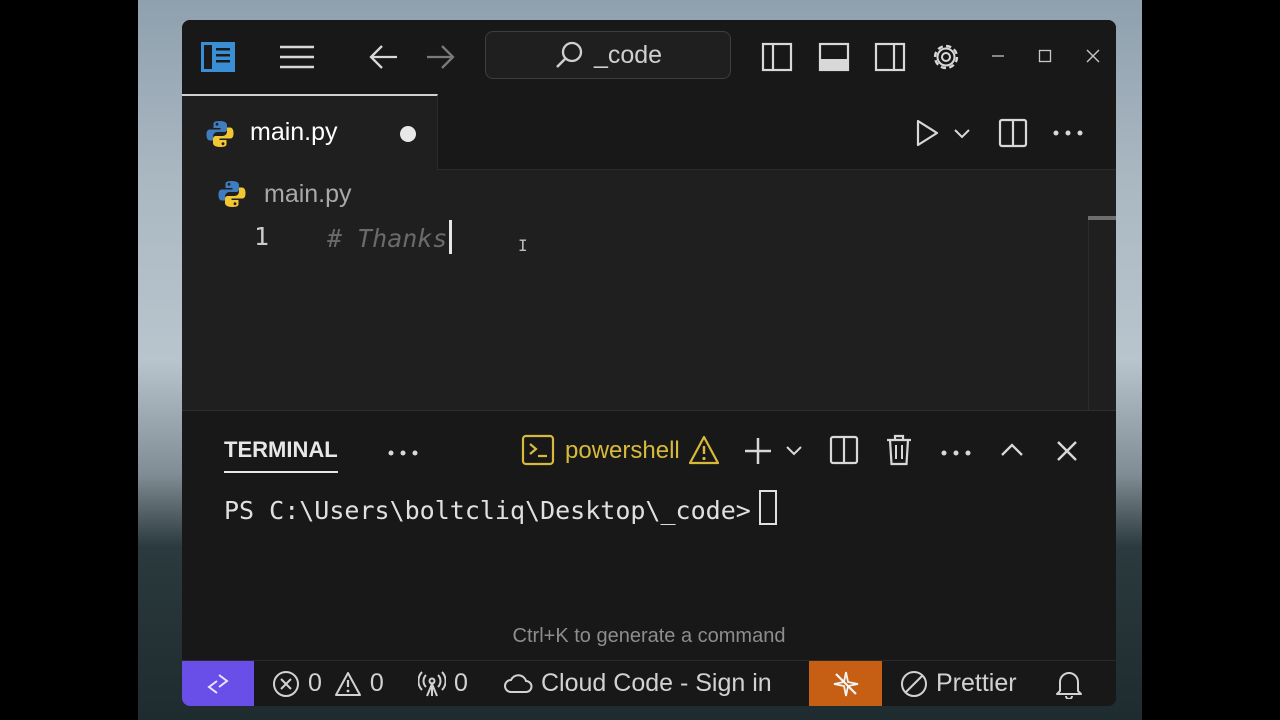  What do you see at coordinates (649, 636) in the screenshot?
I see `terminal-hint: Ctrl+K to generate a command` at bounding box center [649, 636].